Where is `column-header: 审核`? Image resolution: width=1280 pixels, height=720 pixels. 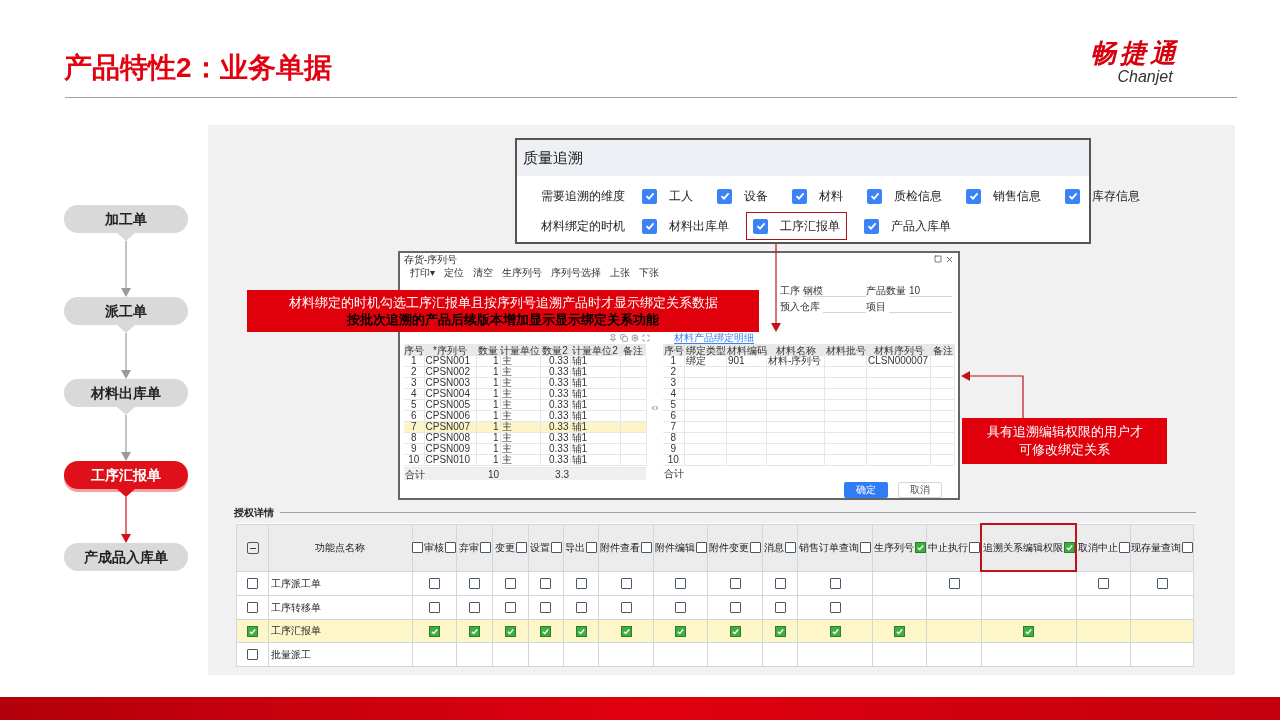 column-header: 审核 is located at coordinates (434, 547).